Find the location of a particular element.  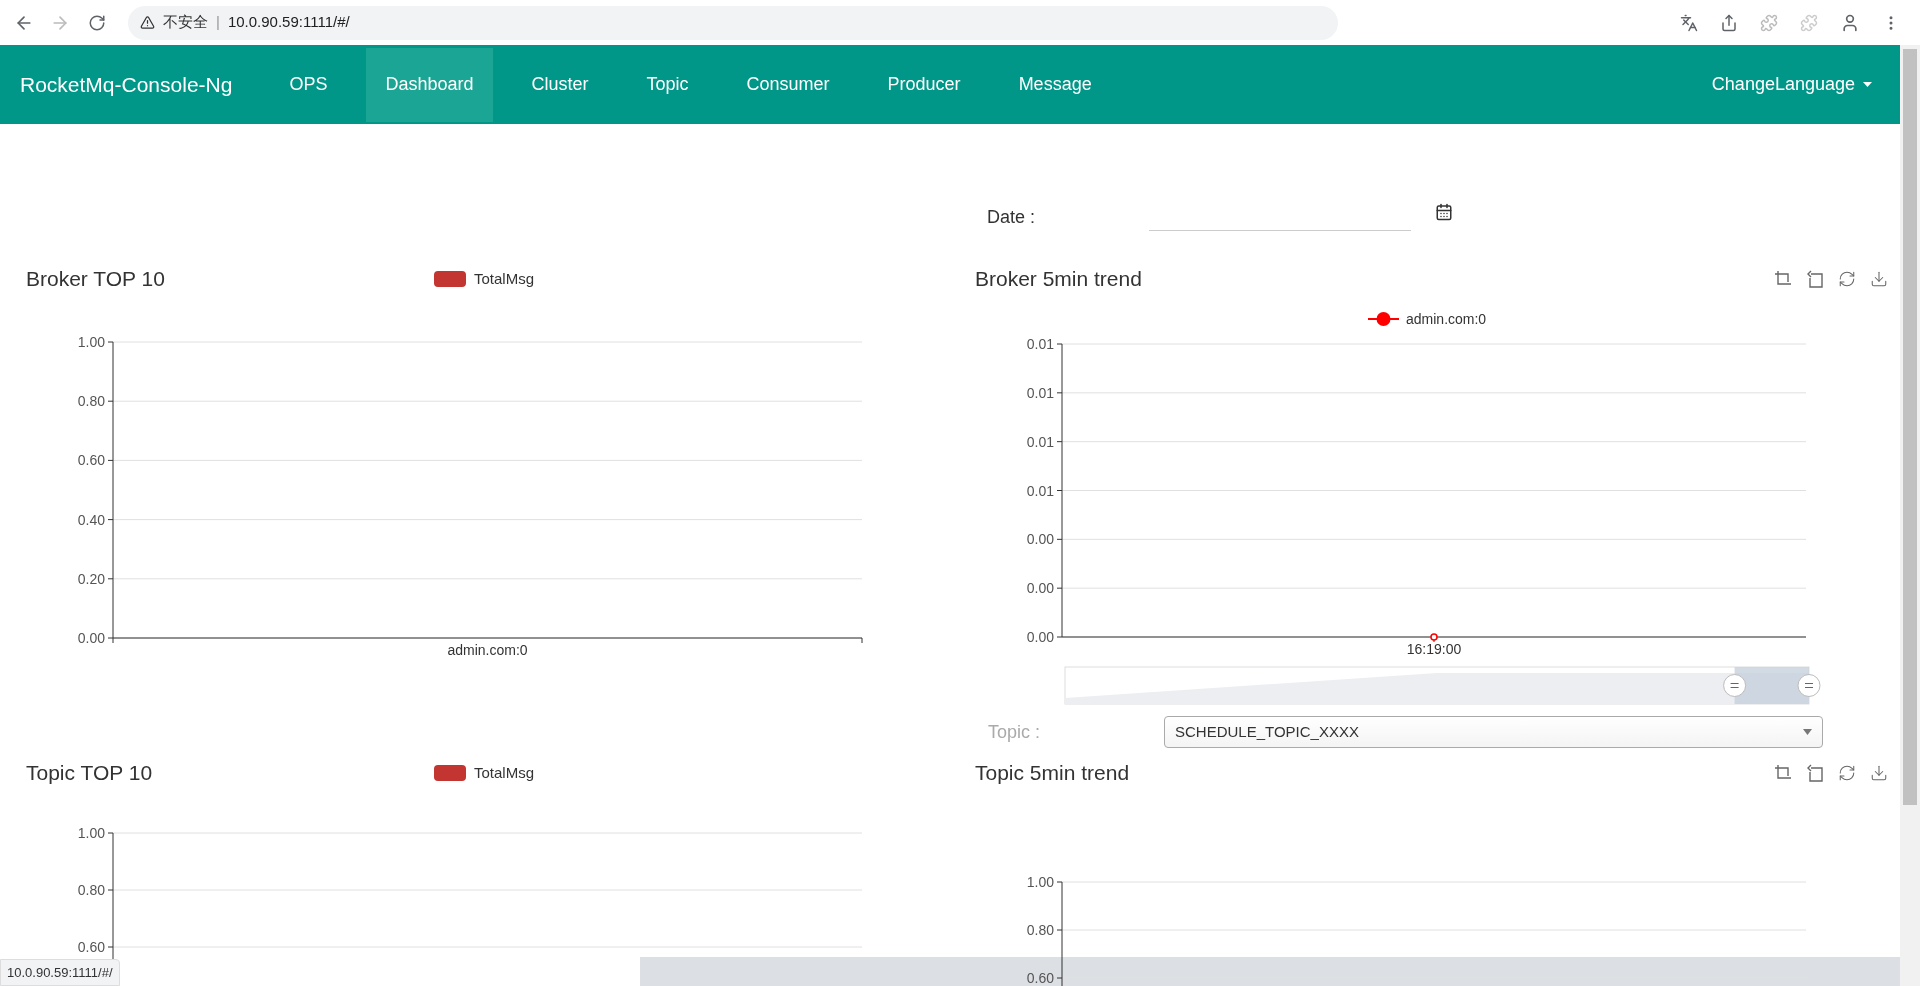

panel-title: Topic 5min trend is located at coordinates (1052, 773).